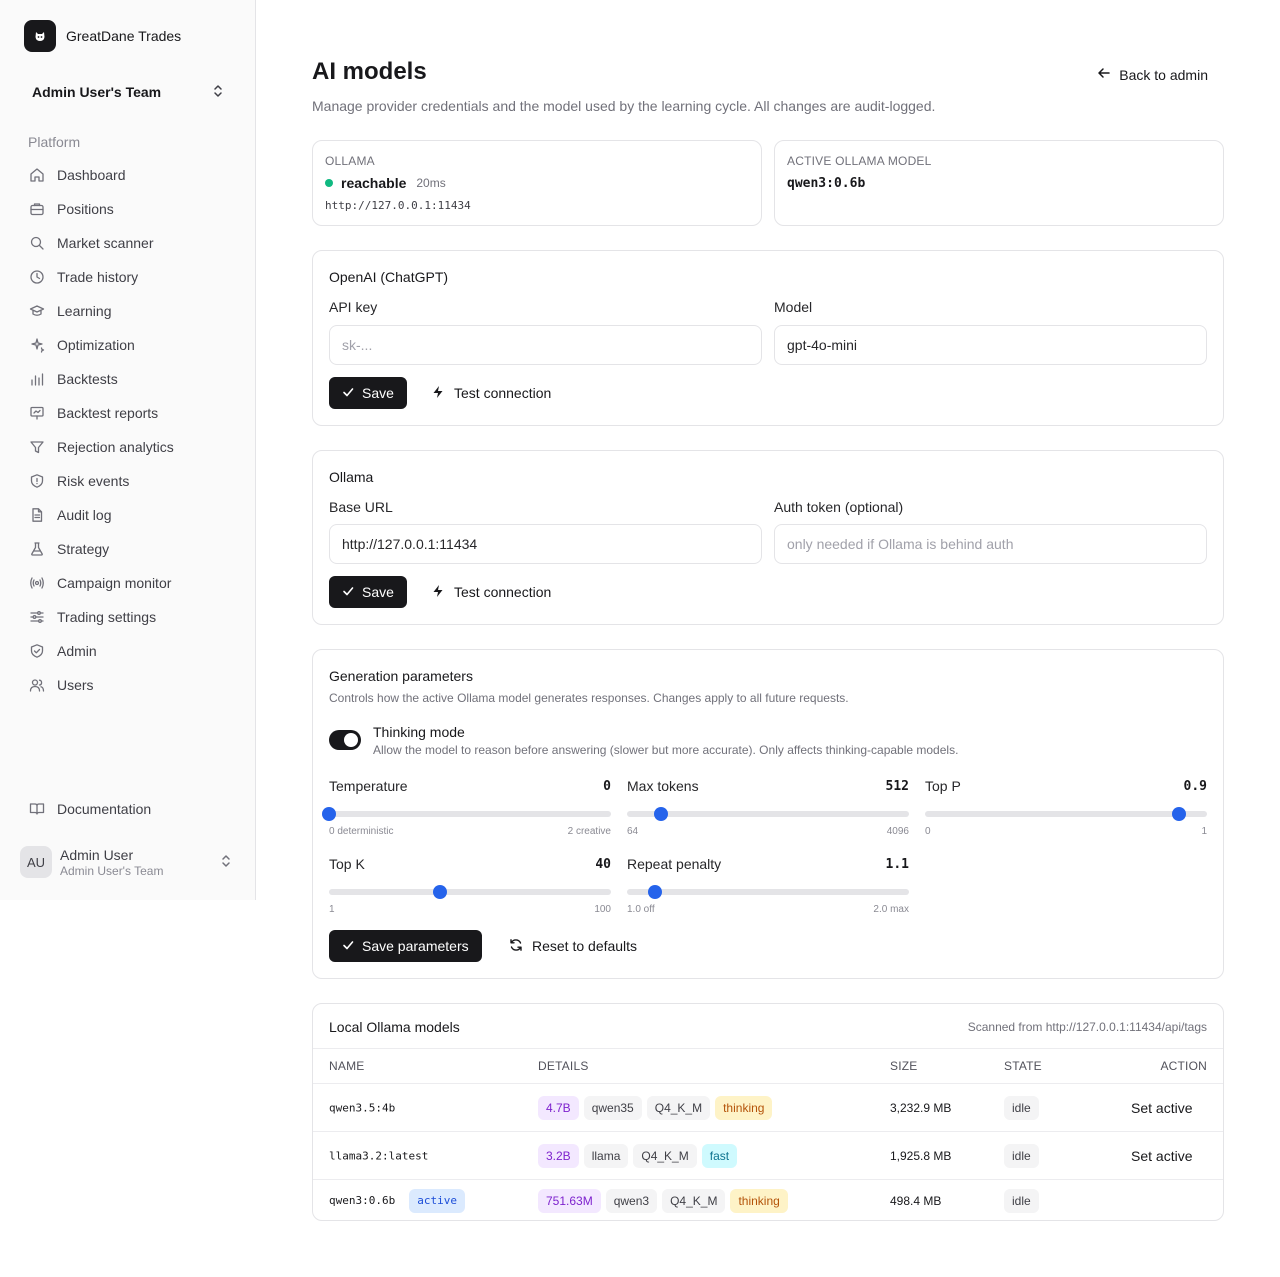  I want to click on check-icon, so click(348, 946).